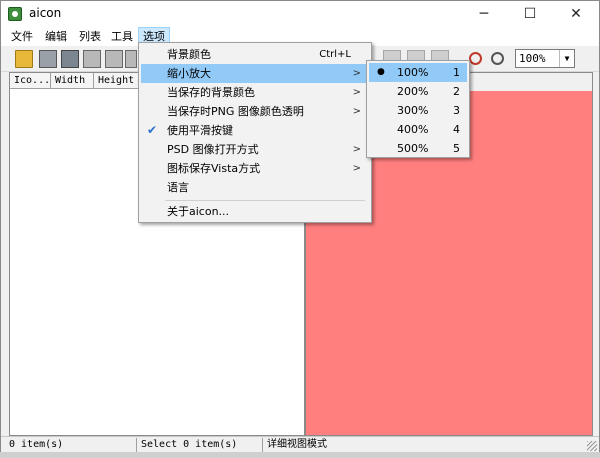 The width and height of the screenshot is (600, 458). What do you see at coordinates (22, 36) in the screenshot?
I see `menu-file: 文件` at bounding box center [22, 36].